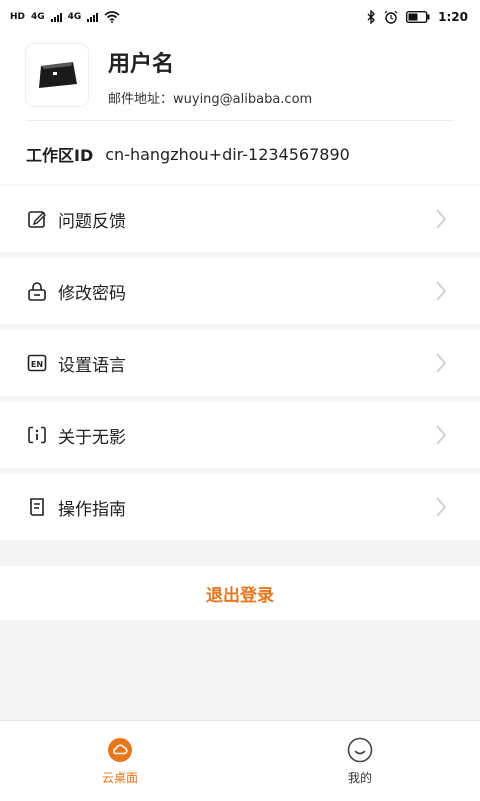  Describe the element at coordinates (120, 749) in the screenshot. I see `cloud-icon` at that location.